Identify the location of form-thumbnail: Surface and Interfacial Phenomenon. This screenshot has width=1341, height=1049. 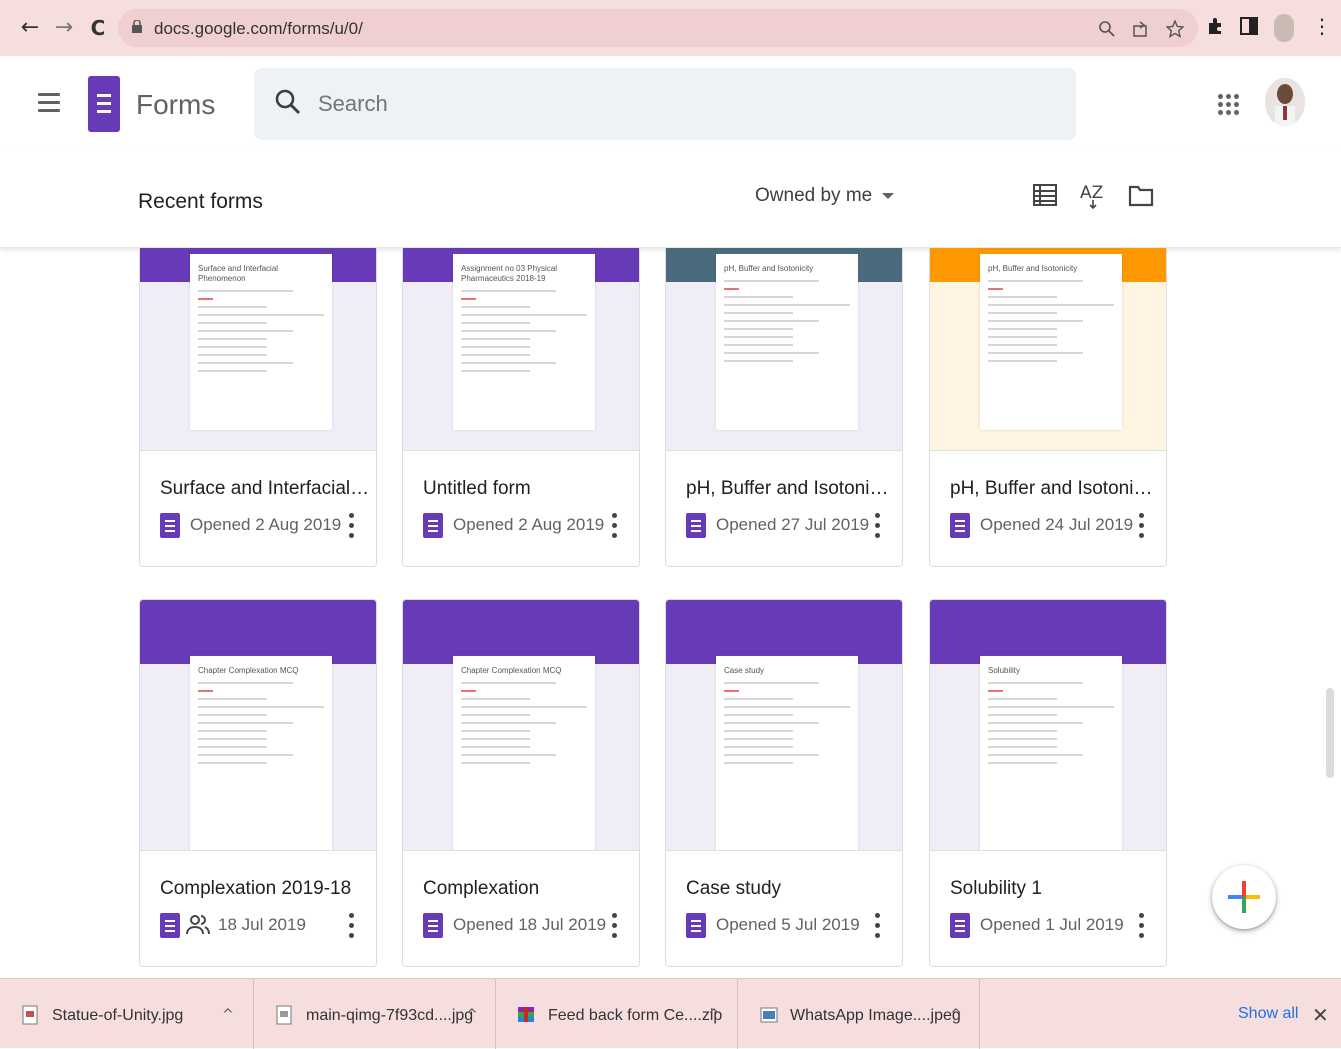
(258, 350).